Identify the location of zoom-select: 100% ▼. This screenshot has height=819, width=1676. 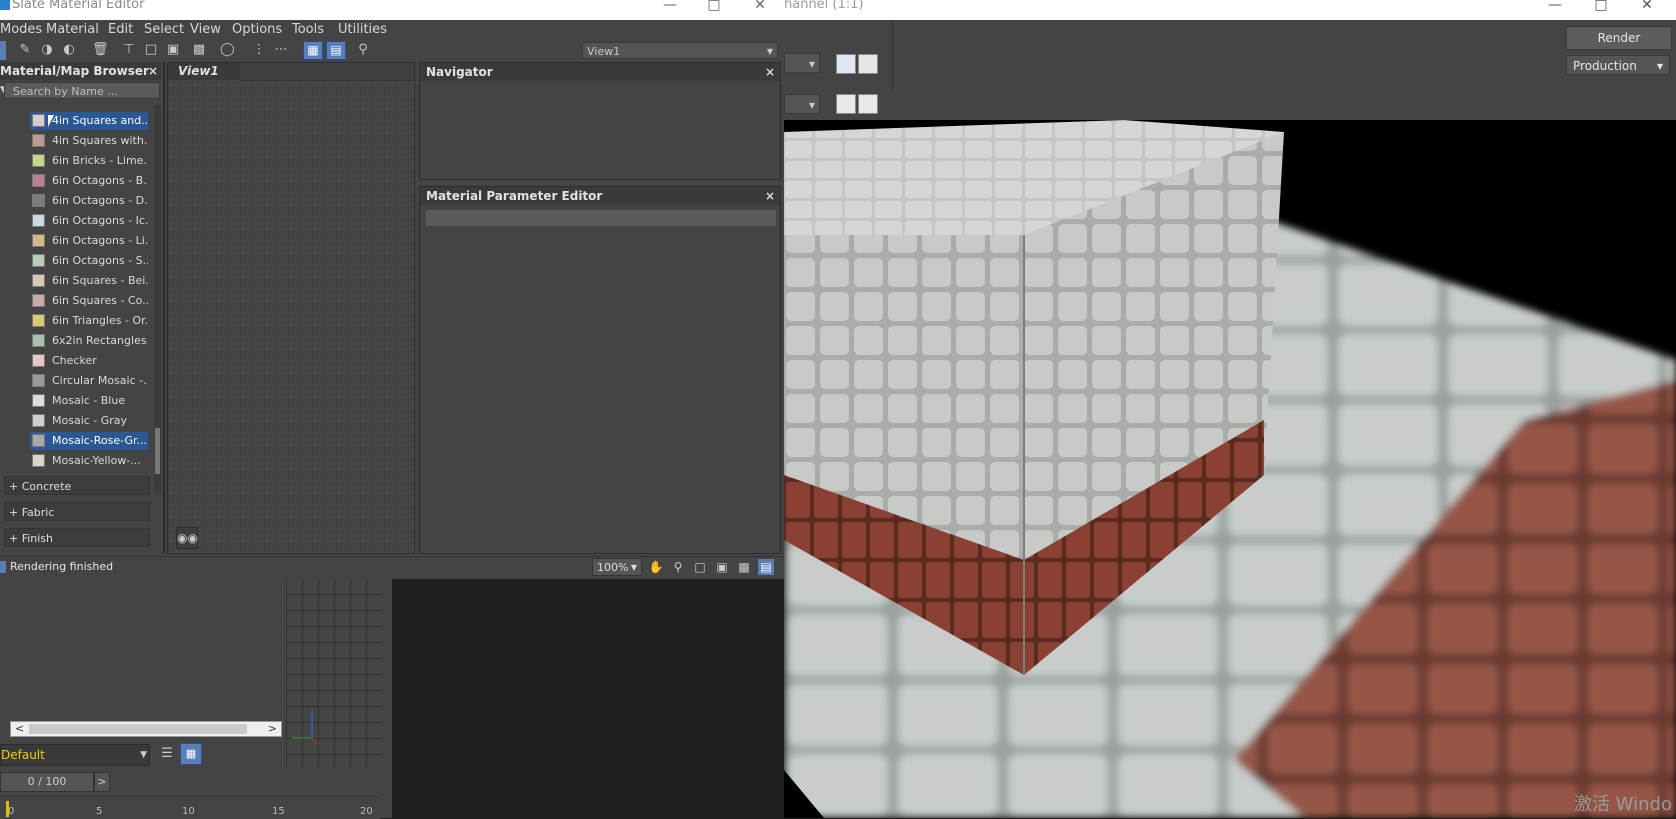
(617, 567).